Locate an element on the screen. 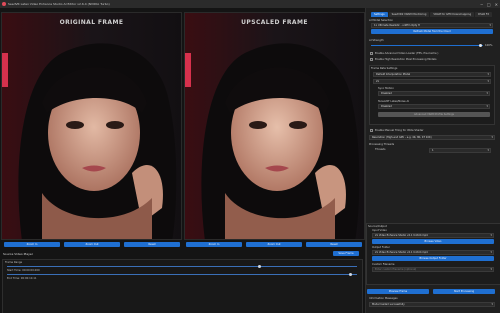 Image resolution: width=500 pixels, height=313 pixels. source-output-label: Source/Output is located at coordinates (377, 226).